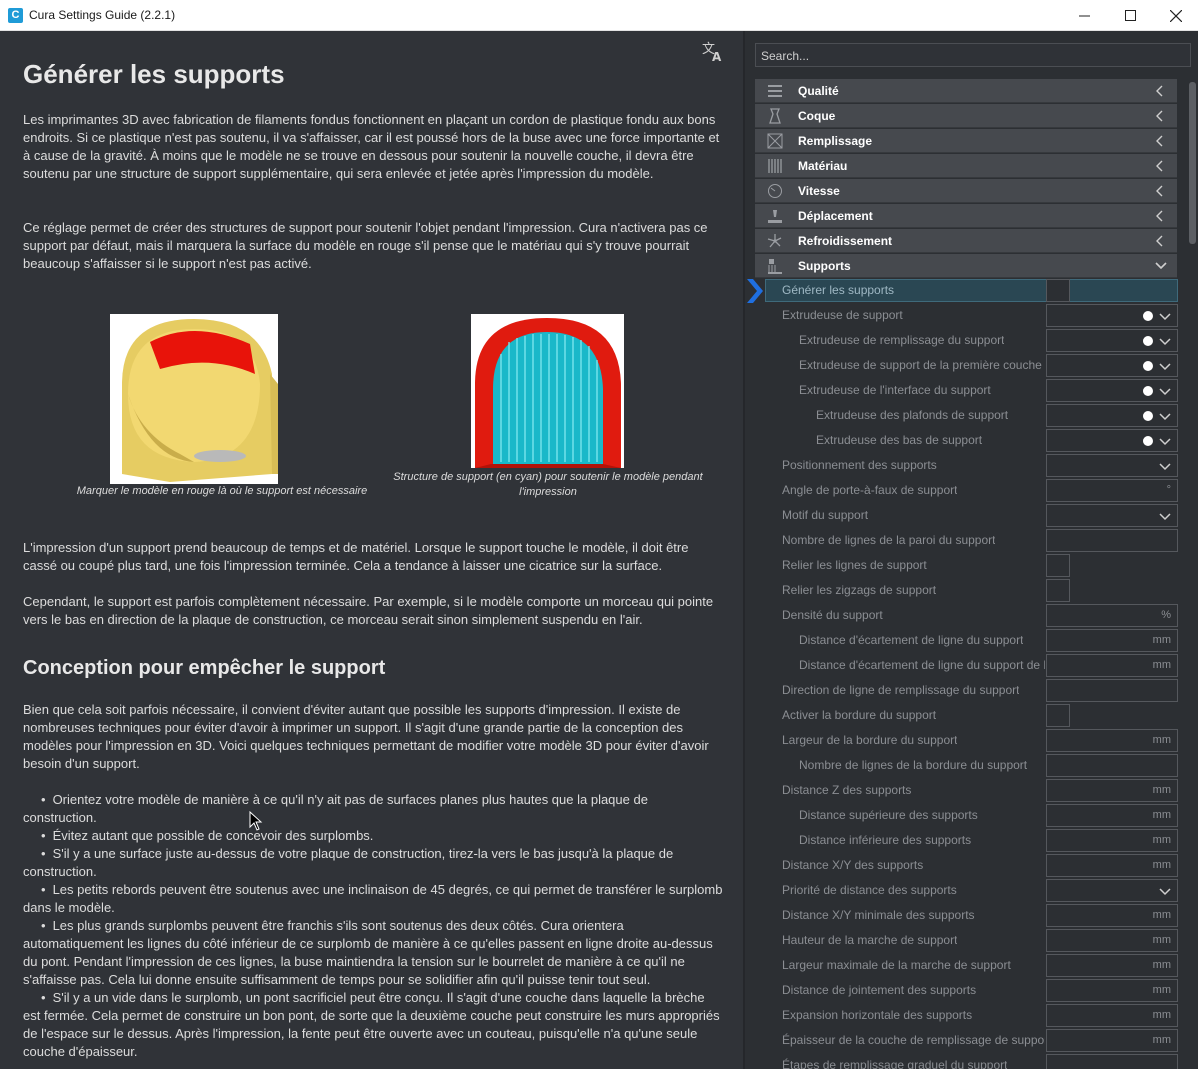 Image resolution: width=1198 pixels, height=1069 pixels. I want to click on setting-row: Distance X/Y minimale des supports mm, so click(966, 915).